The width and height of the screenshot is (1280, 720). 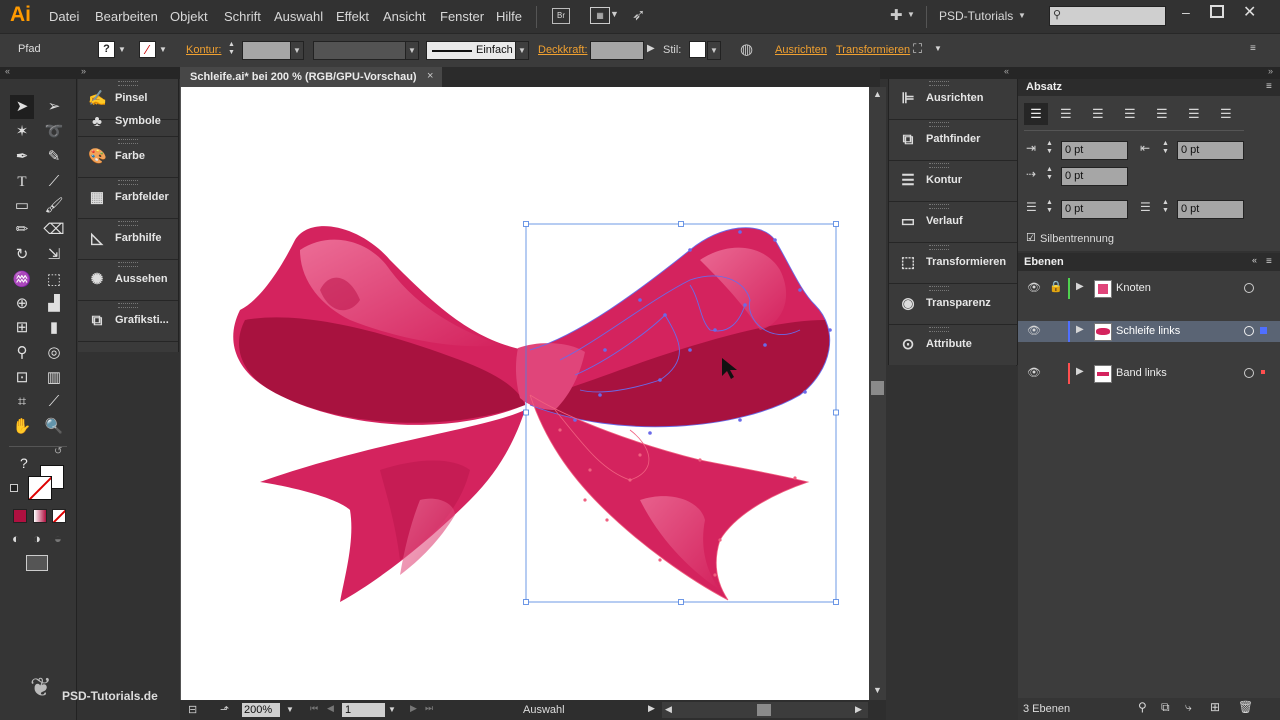 What do you see at coordinates (1148, 331) in the screenshot?
I see `layer-name: Schleife links` at bounding box center [1148, 331].